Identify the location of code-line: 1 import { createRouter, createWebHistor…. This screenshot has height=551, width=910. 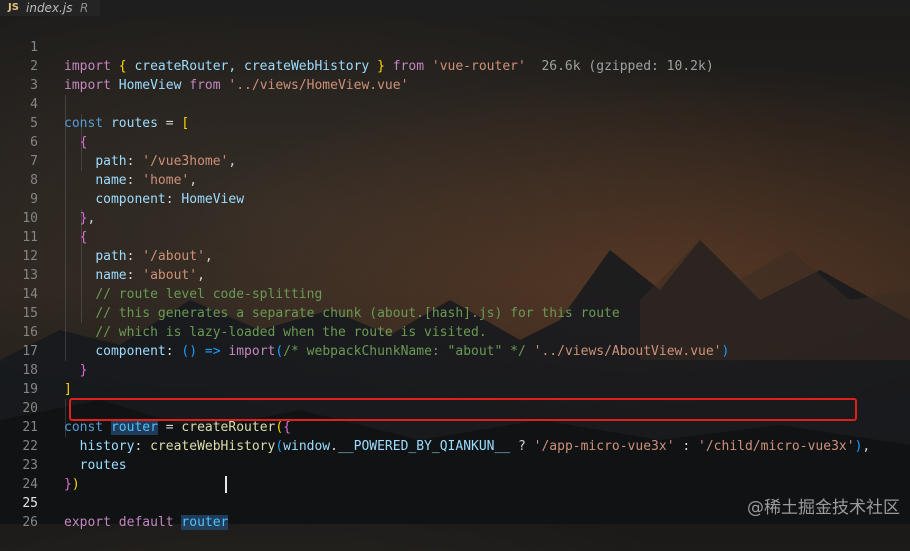
(455, 46).